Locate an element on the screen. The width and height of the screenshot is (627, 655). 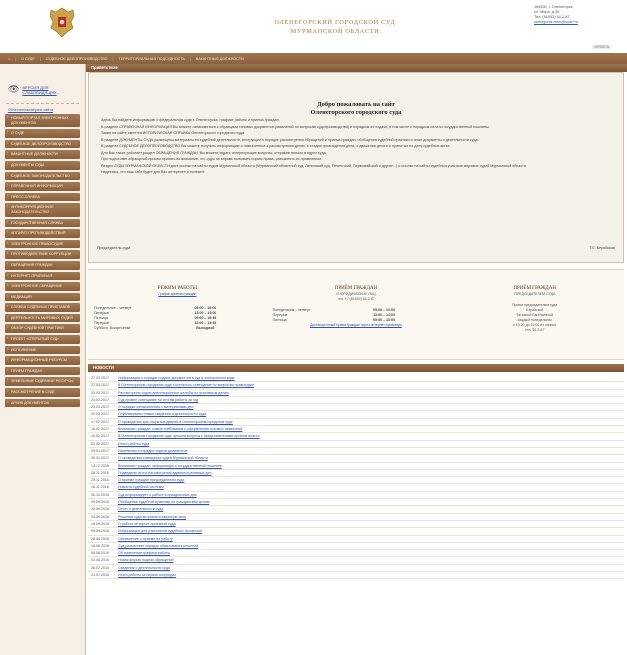
sidebar-item: Рассмотрение в суде is located at coordinates (42, 392).